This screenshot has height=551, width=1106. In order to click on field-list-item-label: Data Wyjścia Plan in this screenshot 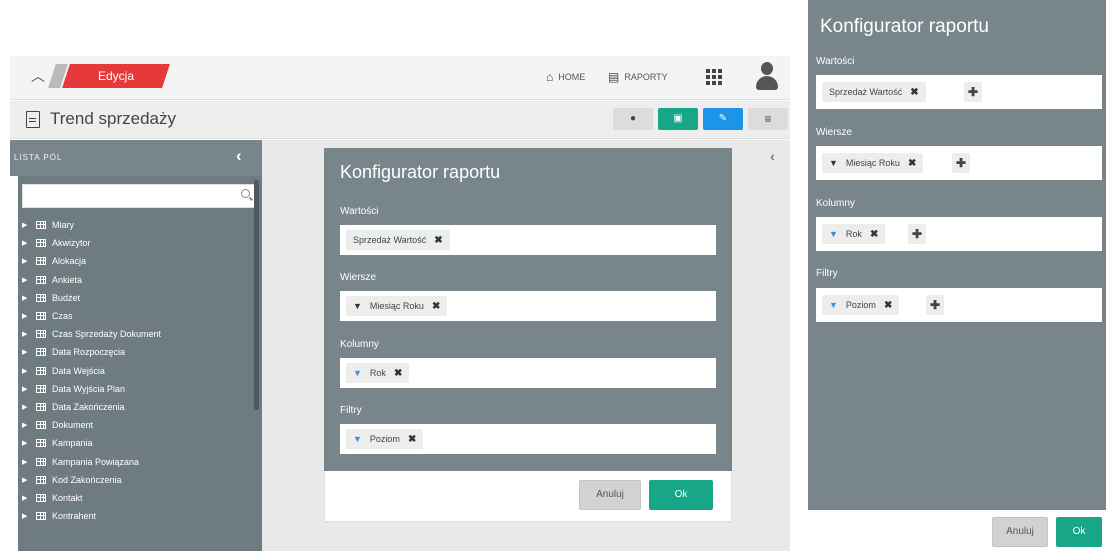, I will do `click(88, 388)`.